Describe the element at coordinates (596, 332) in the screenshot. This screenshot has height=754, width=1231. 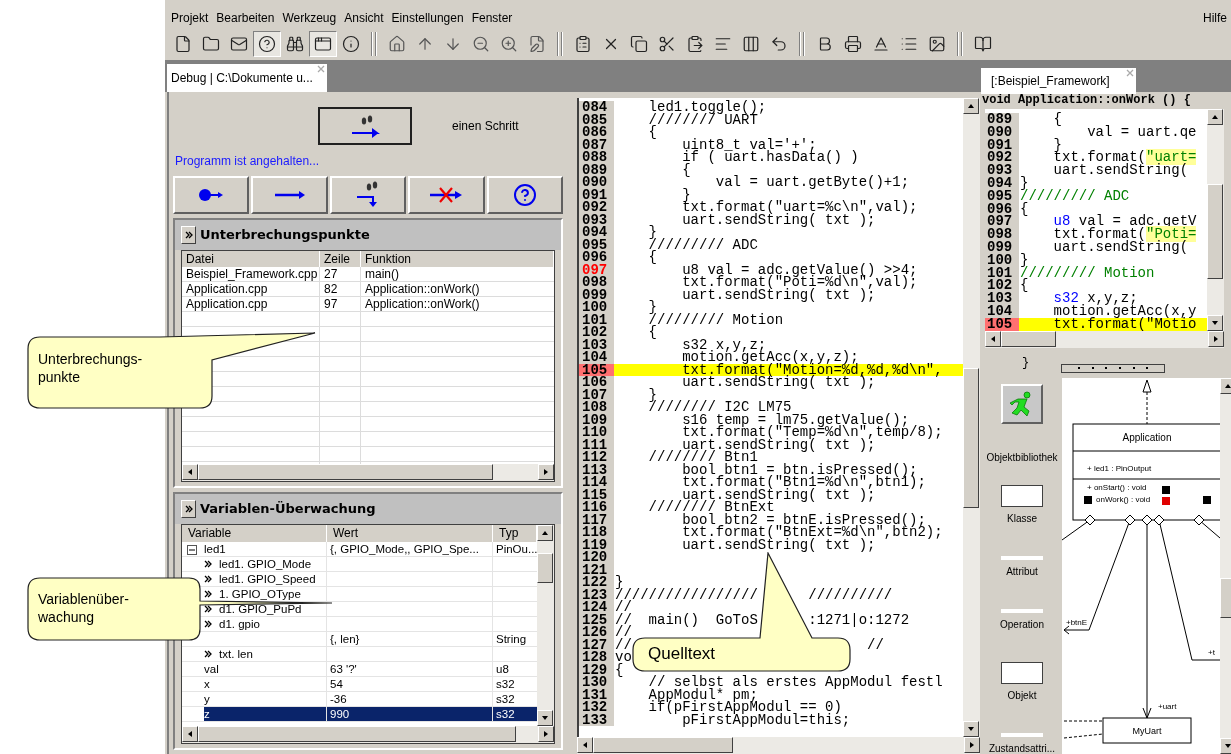
I see `line-number: 102` at that location.